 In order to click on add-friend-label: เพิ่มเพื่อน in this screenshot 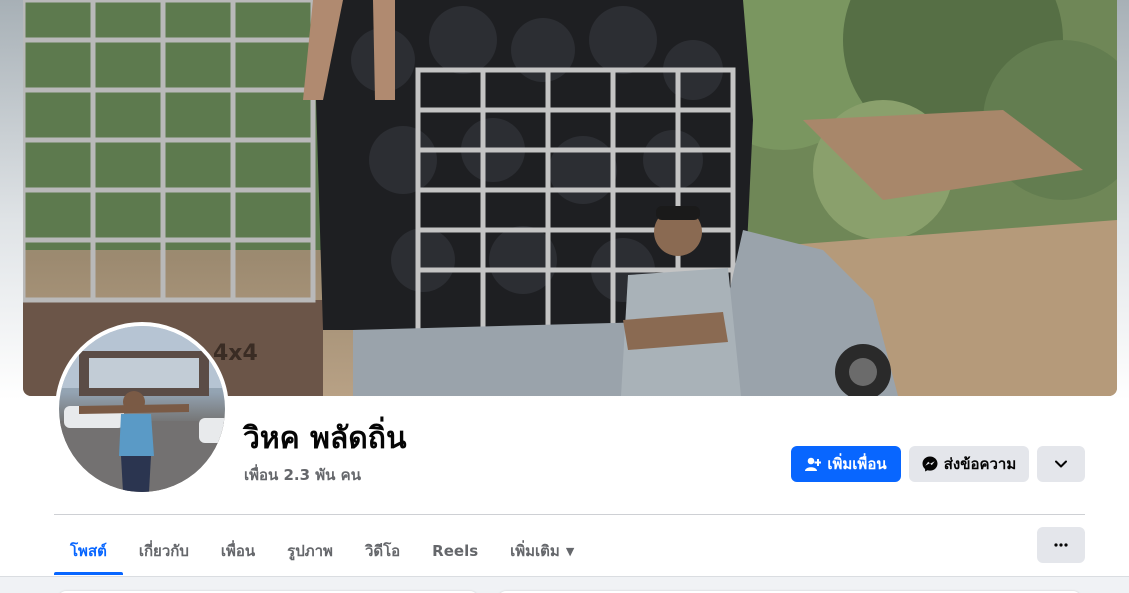, I will do `click(857, 464)`.